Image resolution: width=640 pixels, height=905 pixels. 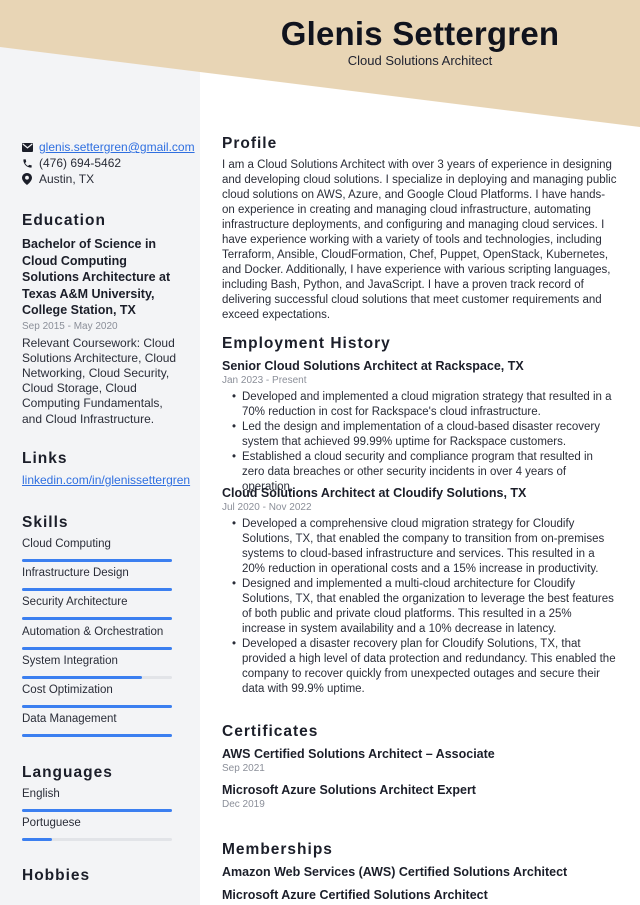 What do you see at coordinates (75, 573) in the screenshot?
I see `skill-label: Infrastructure Design` at bounding box center [75, 573].